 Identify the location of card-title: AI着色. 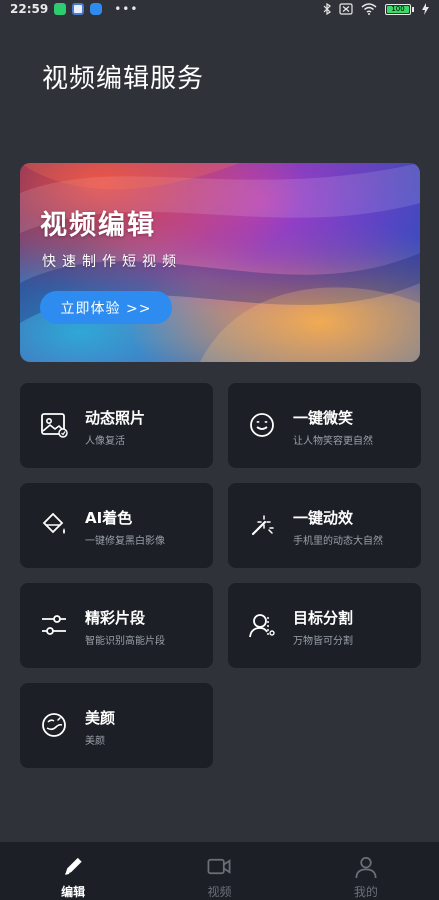
(109, 518).